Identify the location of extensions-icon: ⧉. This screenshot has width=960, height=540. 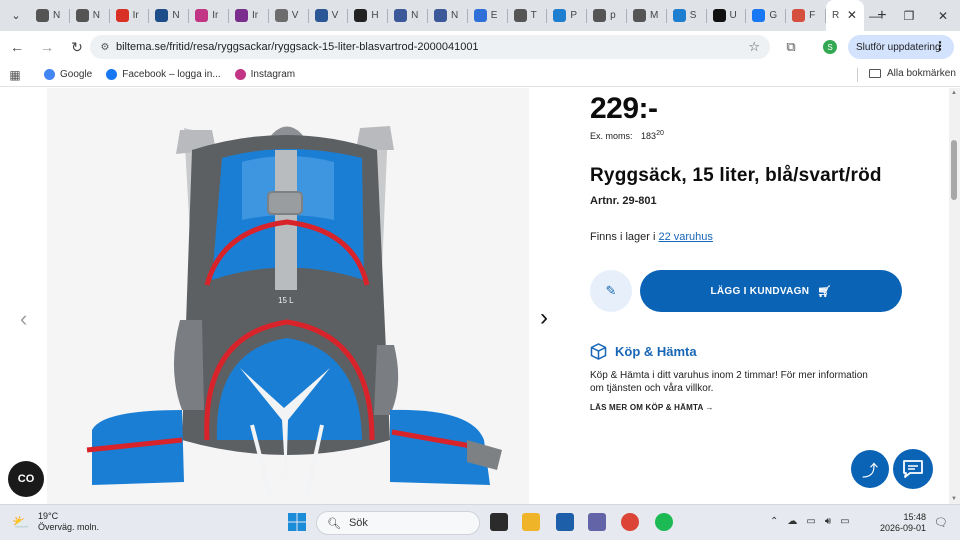
(791, 47).